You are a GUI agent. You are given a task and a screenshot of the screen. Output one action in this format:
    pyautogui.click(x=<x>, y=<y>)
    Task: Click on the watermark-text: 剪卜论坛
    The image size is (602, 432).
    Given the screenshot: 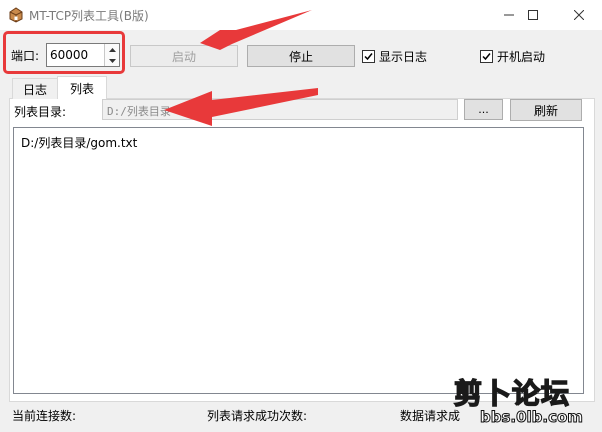 What is the action you would take?
    pyautogui.click(x=512, y=393)
    